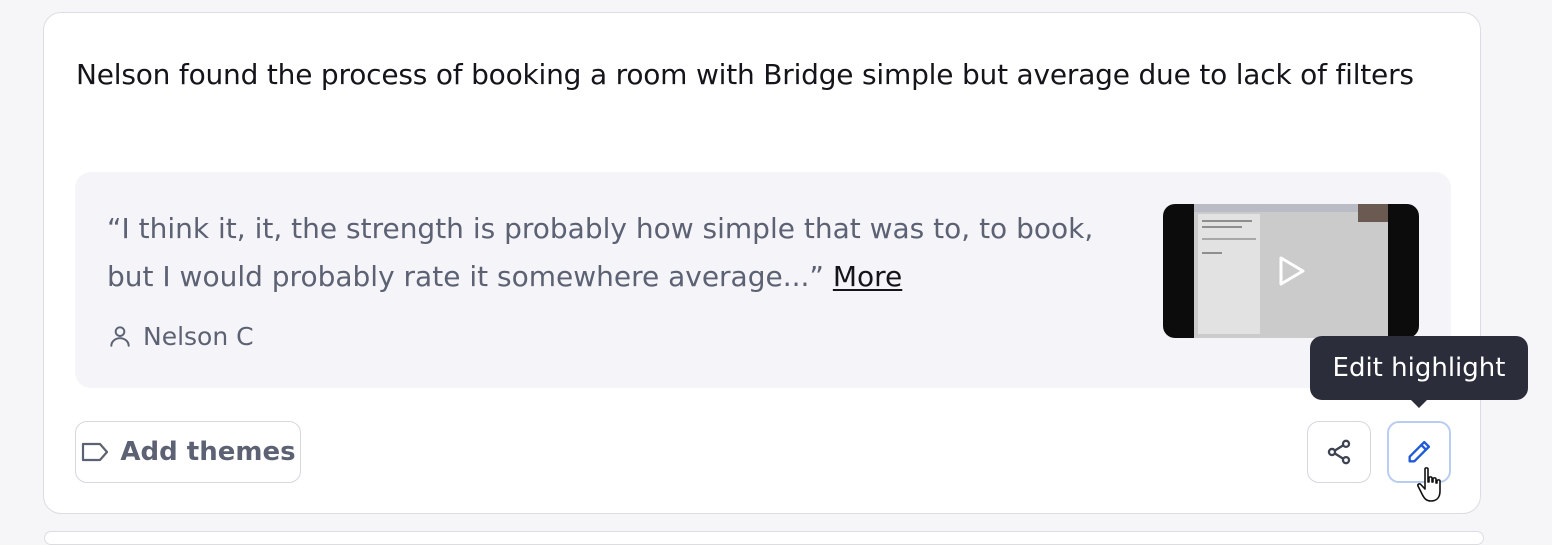 Image resolution: width=1552 pixels, height=545 pixels. I want to click on video-thumbnail, so click(1291, 271).